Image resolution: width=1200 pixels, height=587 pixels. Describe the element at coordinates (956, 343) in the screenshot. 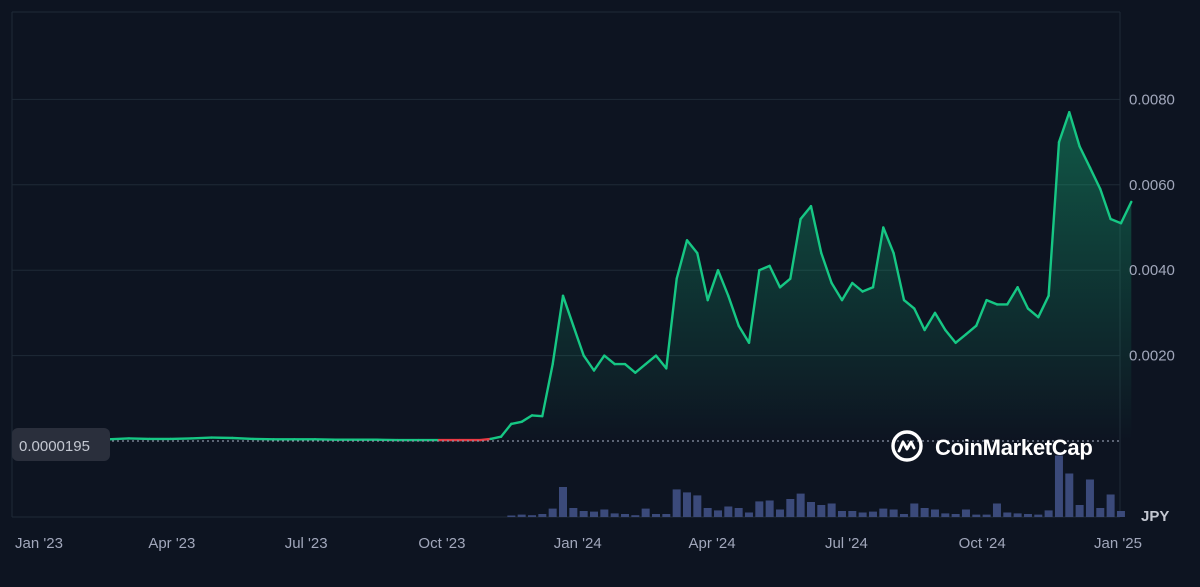

I see `price-point: 2024-09-13: 0.0023` at that location.